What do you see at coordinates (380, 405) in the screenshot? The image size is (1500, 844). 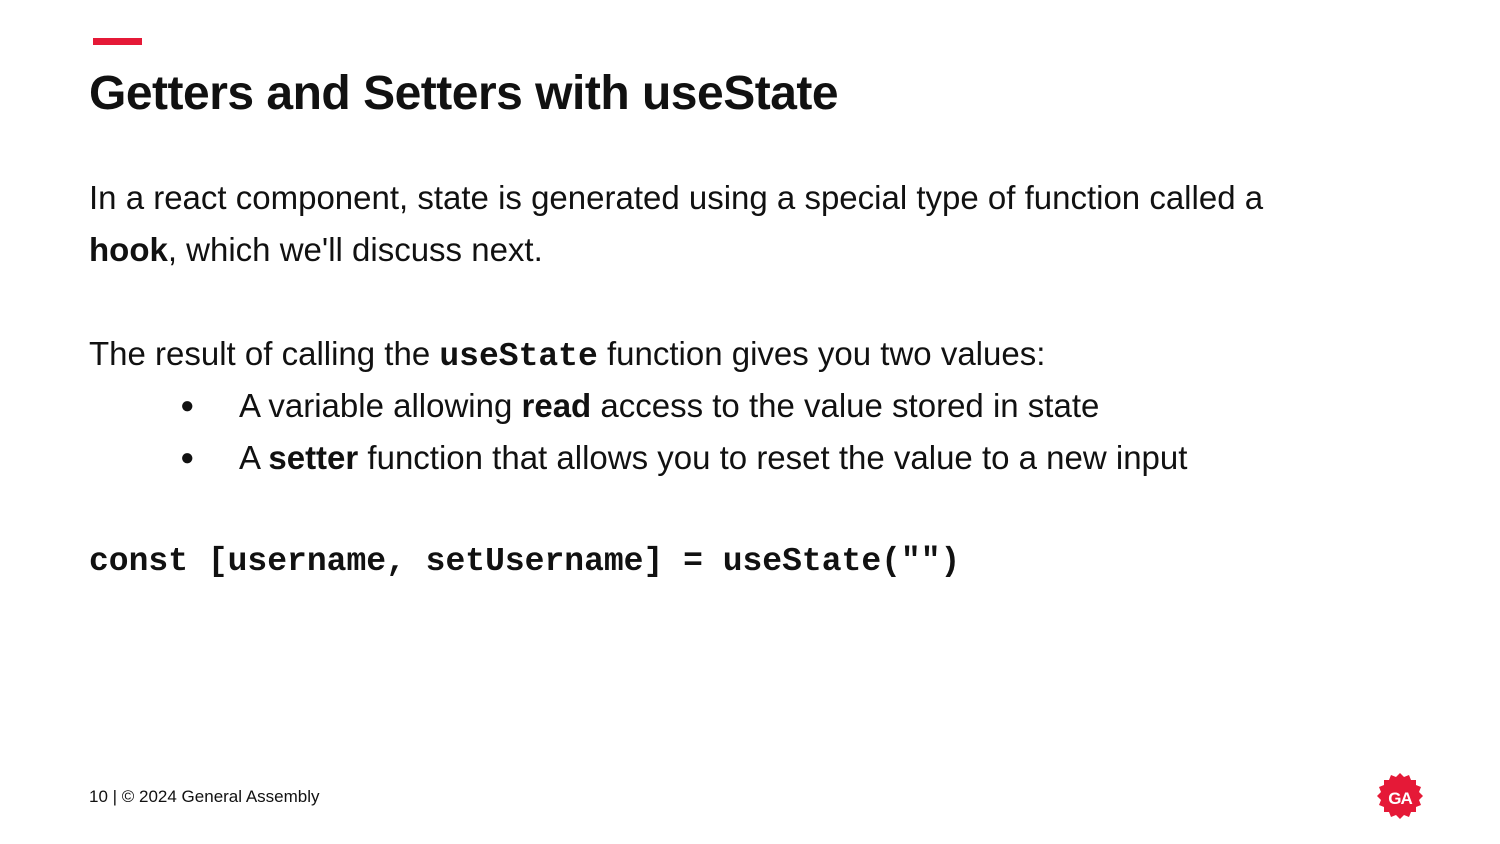 I see `bullet-text: A variable allowing` at bounding box center [380, 405].